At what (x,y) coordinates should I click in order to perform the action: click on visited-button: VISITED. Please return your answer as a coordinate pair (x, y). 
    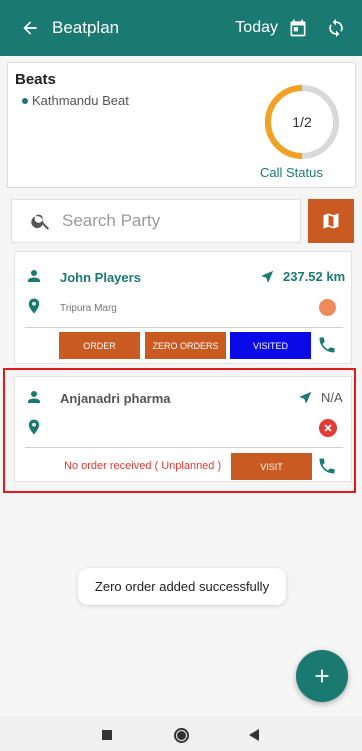
    Looking at the image, I should click on (270, 345).